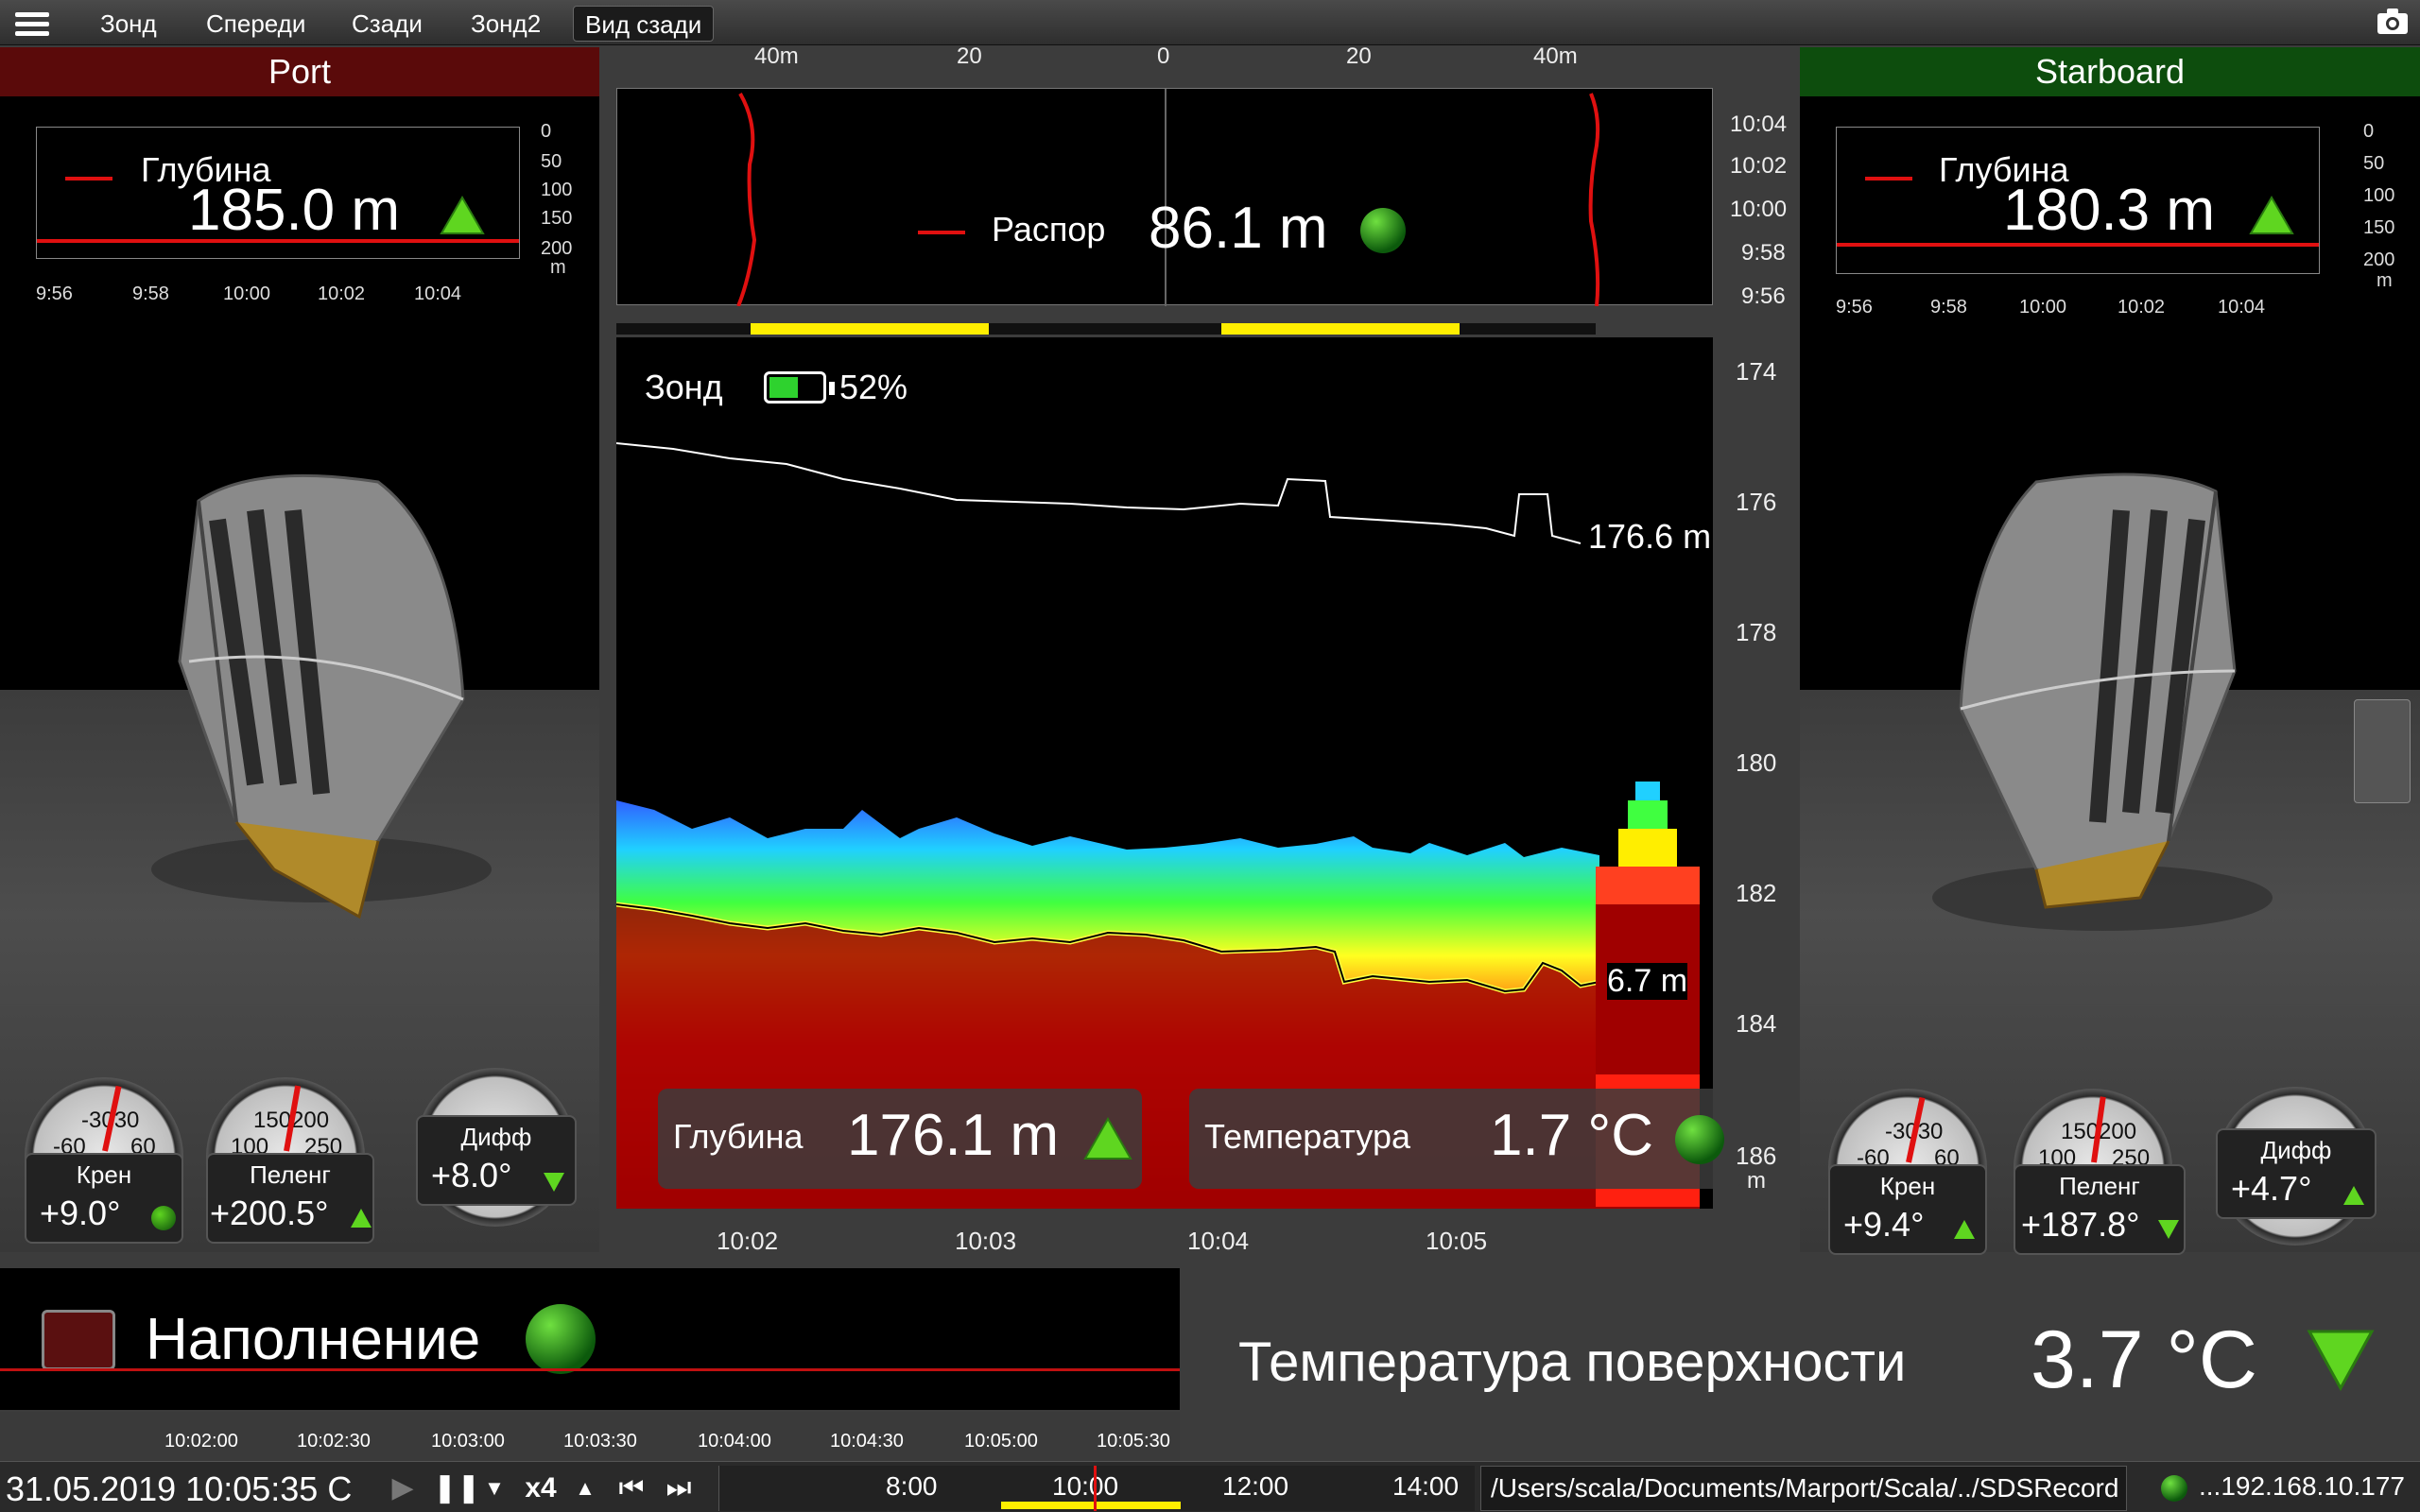  I want to click on sonar-depth-box: Глубина 176.1 m, so click(900, 1139).